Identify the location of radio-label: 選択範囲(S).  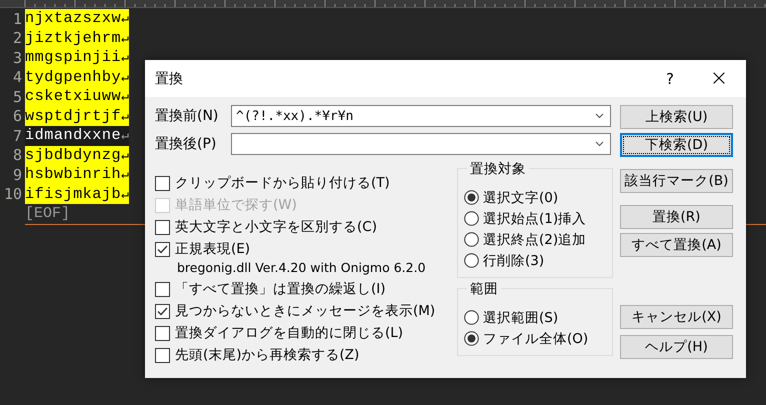
(520, 317).